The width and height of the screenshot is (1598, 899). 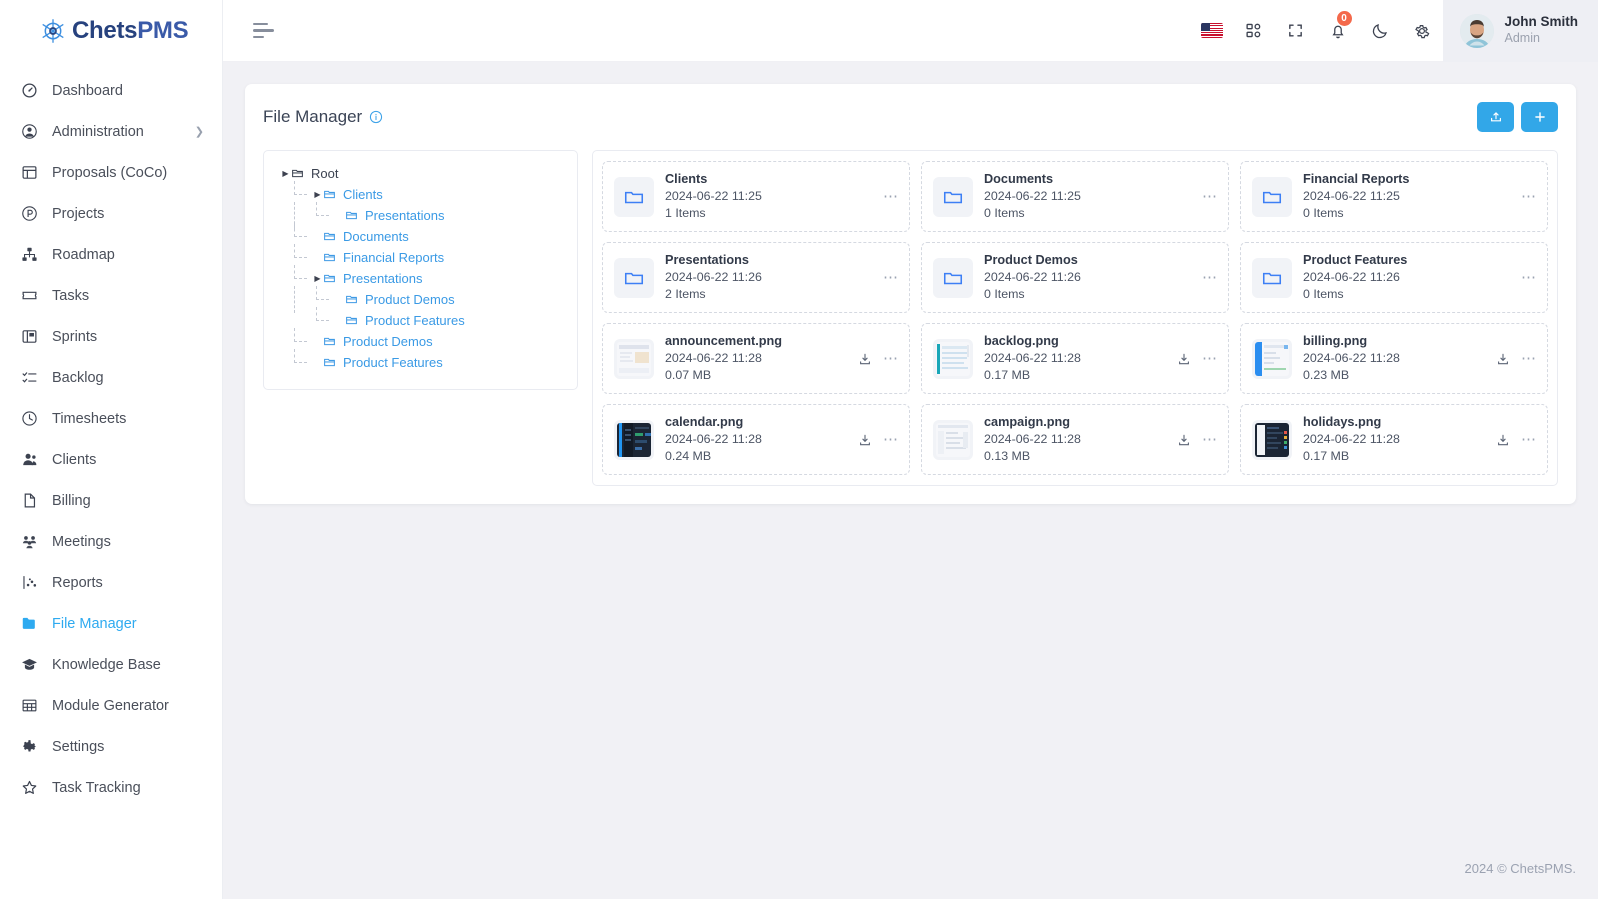 What do you see at coordinates (111, 705) in the screenshot?
I see `sidebar-item-module-generator: Module Generator` at bounding box center [111, 705].